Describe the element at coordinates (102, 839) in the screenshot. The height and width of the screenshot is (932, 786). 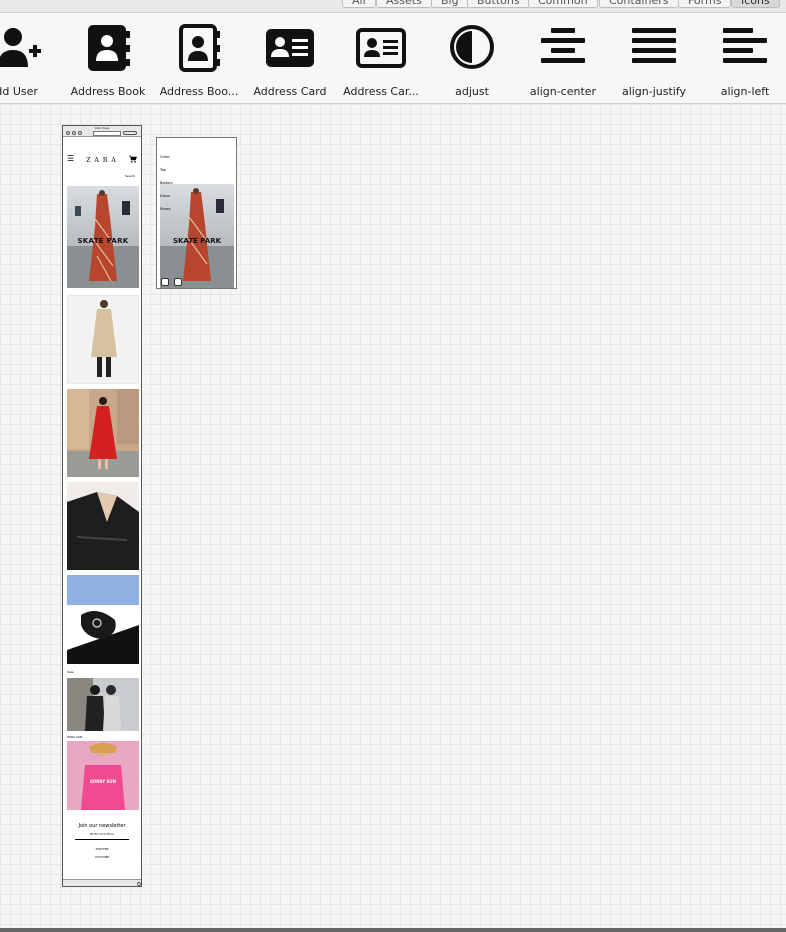
I see `email-underline` at that location.